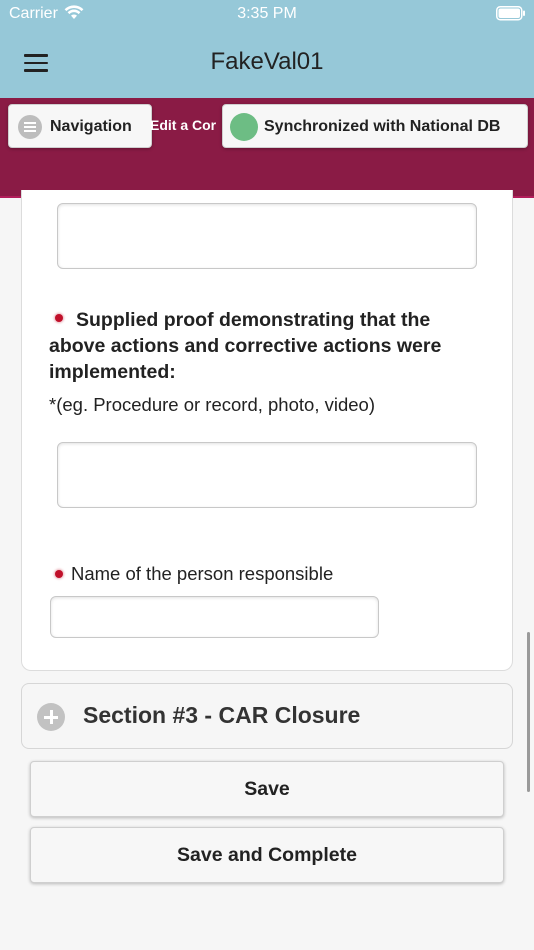 The width and height of the screenshot is (534, 950). What do you see at coordinates (59, 574) in the screenshot?
I see `required-marker-icon` at bounding box center [59, 574].